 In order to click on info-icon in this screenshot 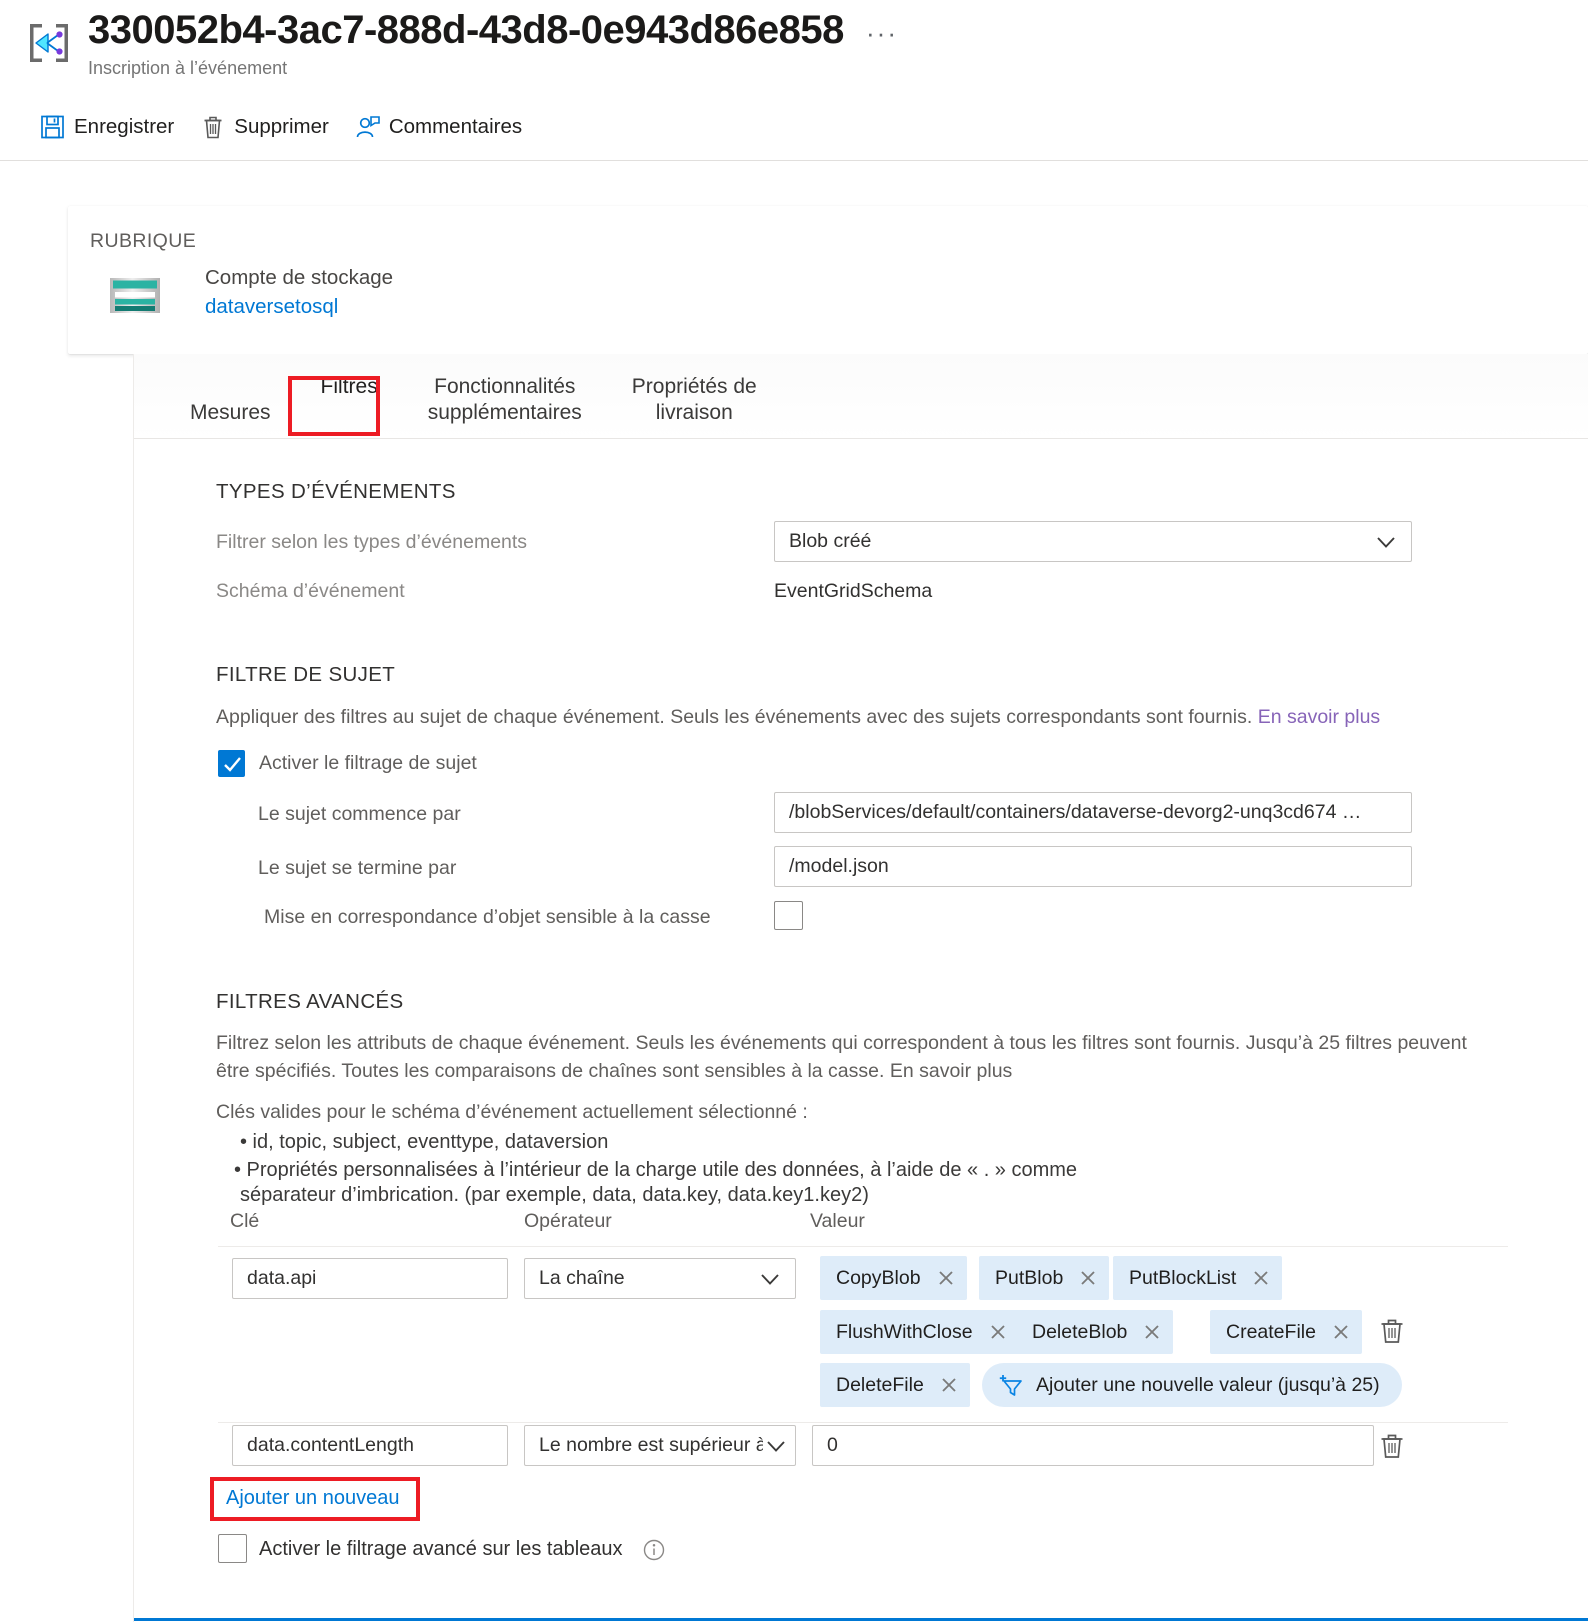, I will do `click(654, 1550)`.